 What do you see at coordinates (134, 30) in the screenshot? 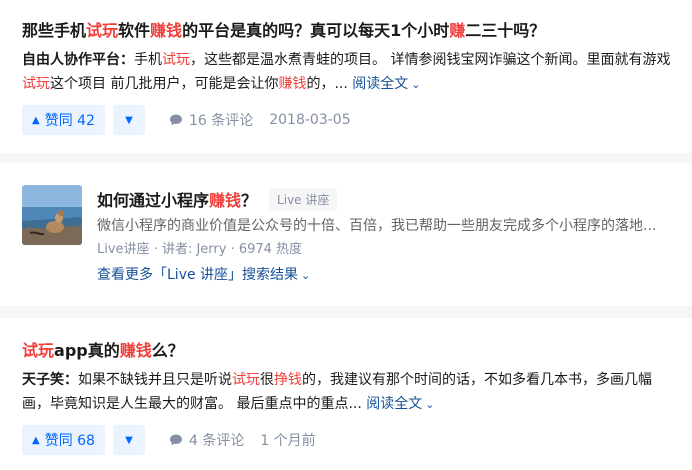
I see `title-text: 软件` at bounding box center [134, 30].